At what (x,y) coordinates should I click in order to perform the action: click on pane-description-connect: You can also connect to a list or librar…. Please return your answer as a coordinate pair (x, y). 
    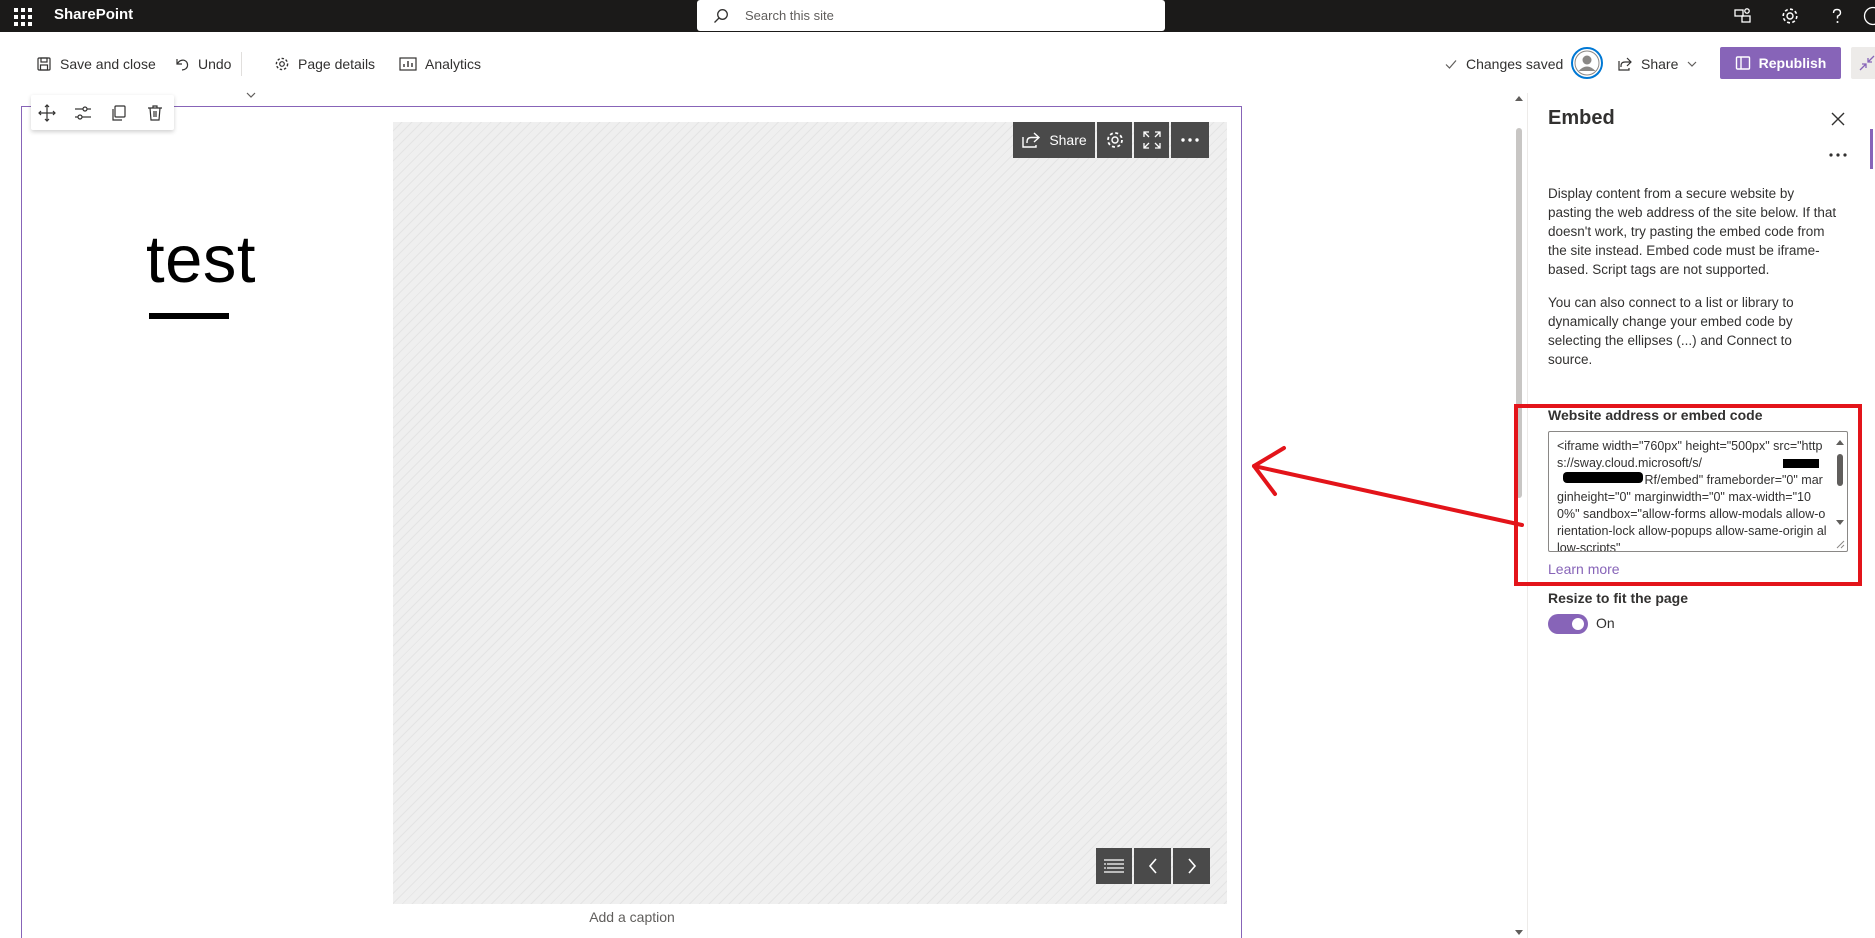
    Looking at the image, I should click on (1671, 331).